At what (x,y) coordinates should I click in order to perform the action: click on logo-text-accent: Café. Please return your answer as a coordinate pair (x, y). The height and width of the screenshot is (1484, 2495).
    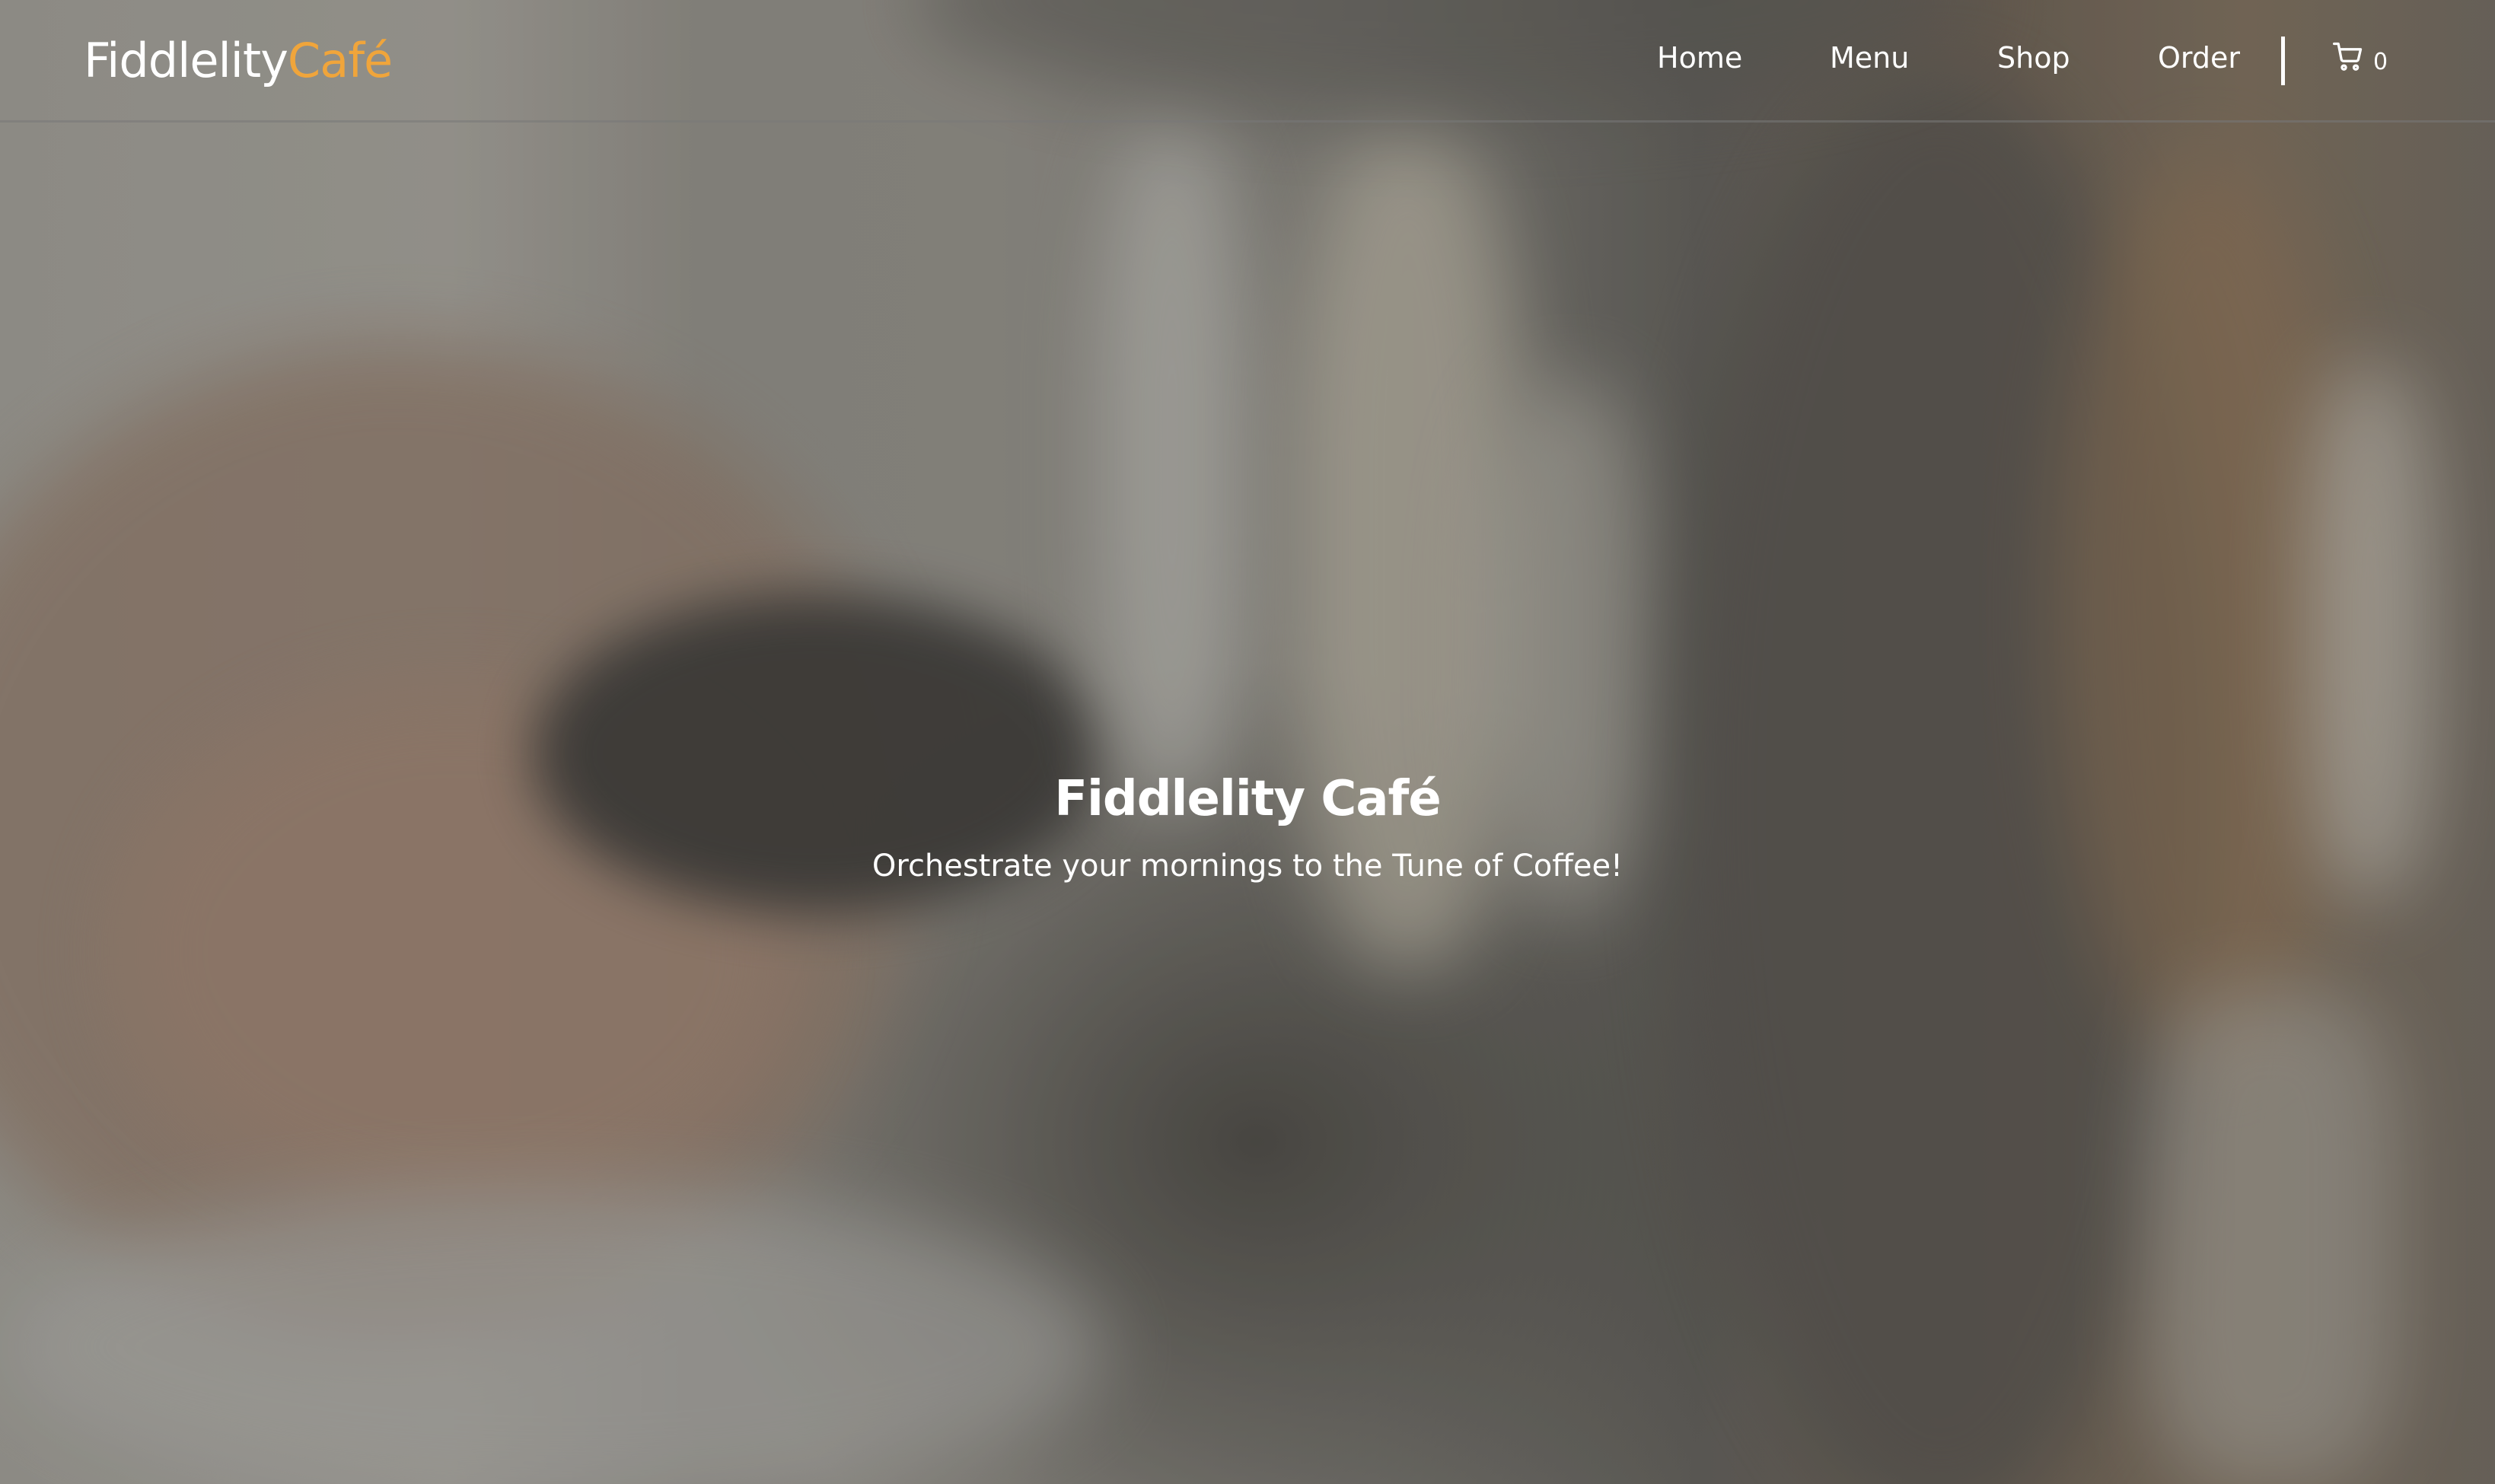
    Looking at the image, I should click on (340, 60).